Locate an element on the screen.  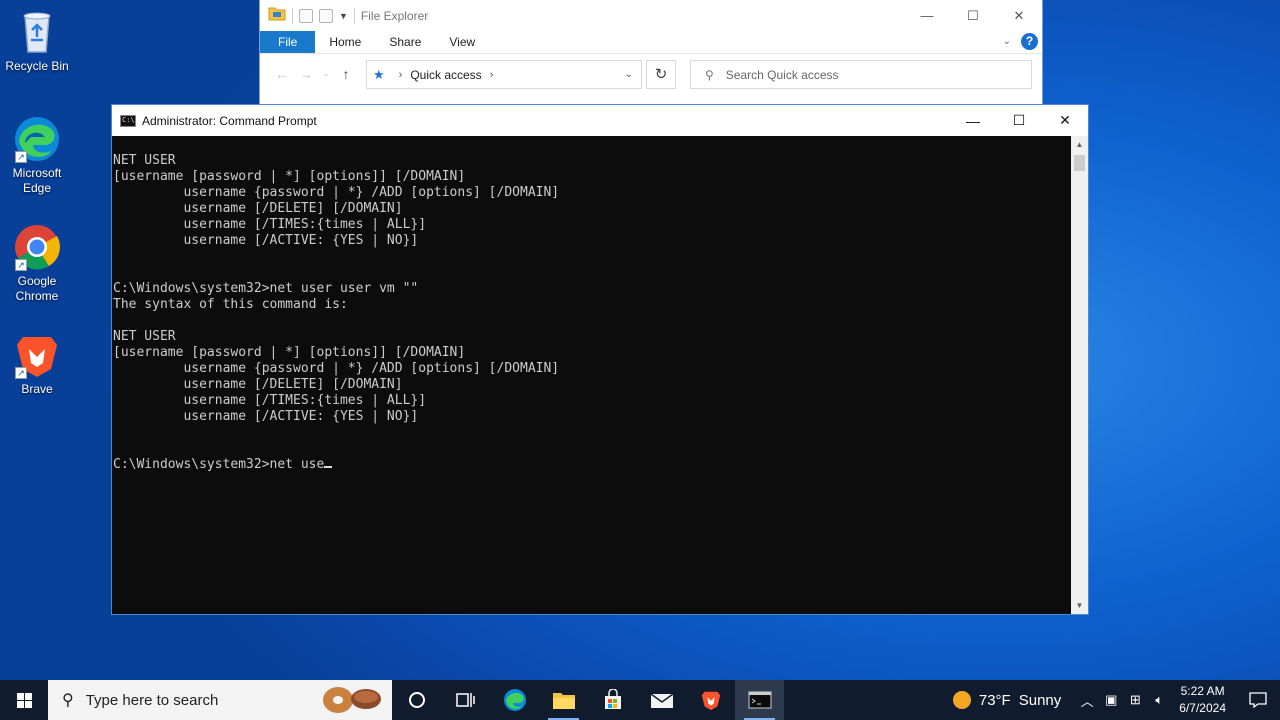
desktop-icon-recycle-bin: Recycle Bin is located at coordinates (37, 41).